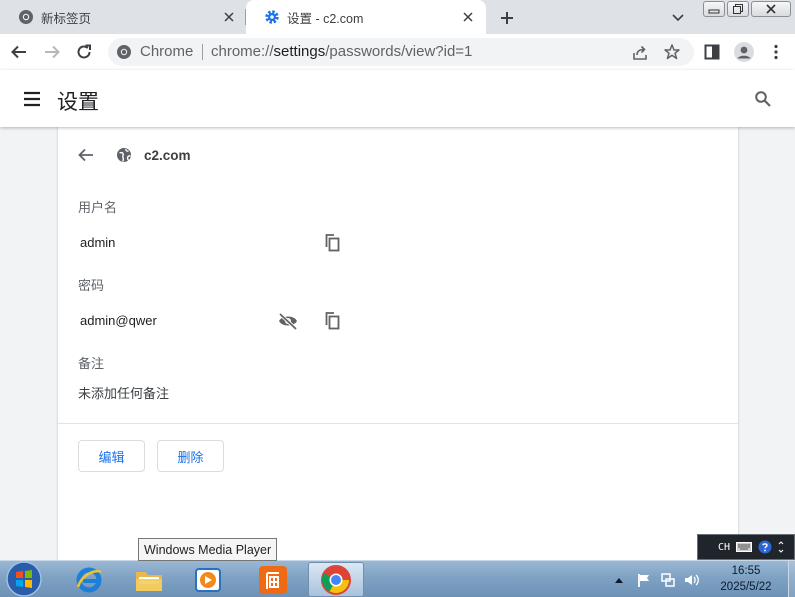  Describe the element at coordinates (167, 51) in the screenshot. I see `site-chip-label: Chrome` at that location.